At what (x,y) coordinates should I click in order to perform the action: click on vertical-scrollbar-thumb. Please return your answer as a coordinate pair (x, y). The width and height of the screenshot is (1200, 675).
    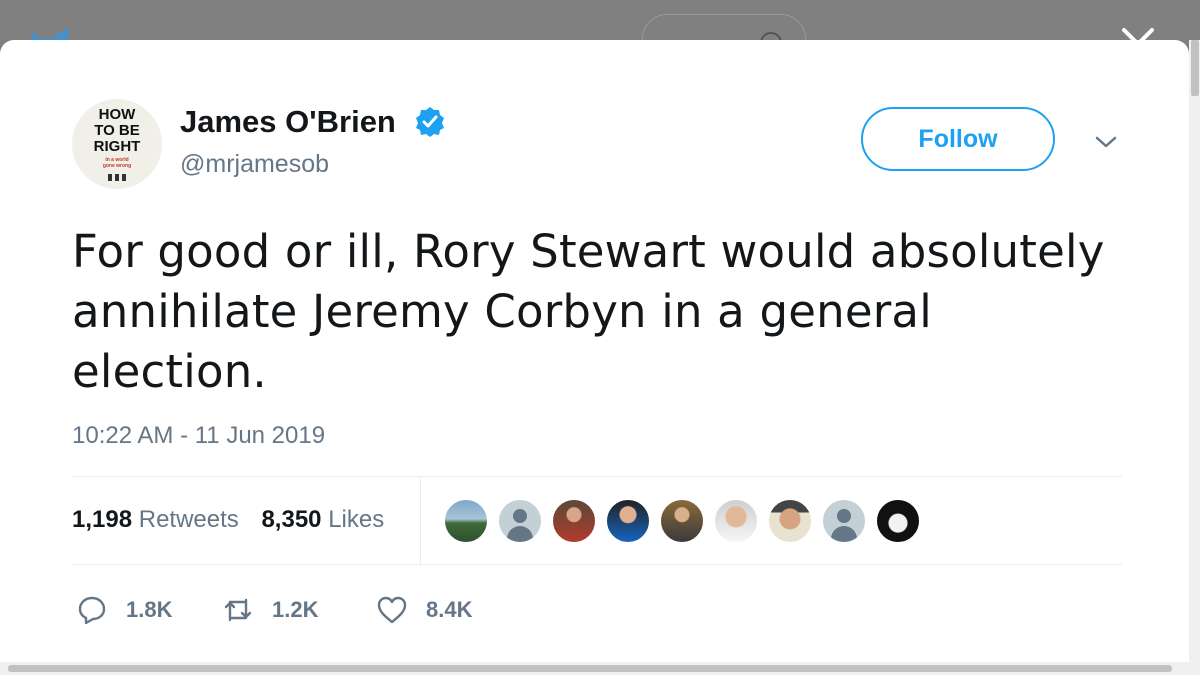
    Looking at the image, I should click on (1195, 68).